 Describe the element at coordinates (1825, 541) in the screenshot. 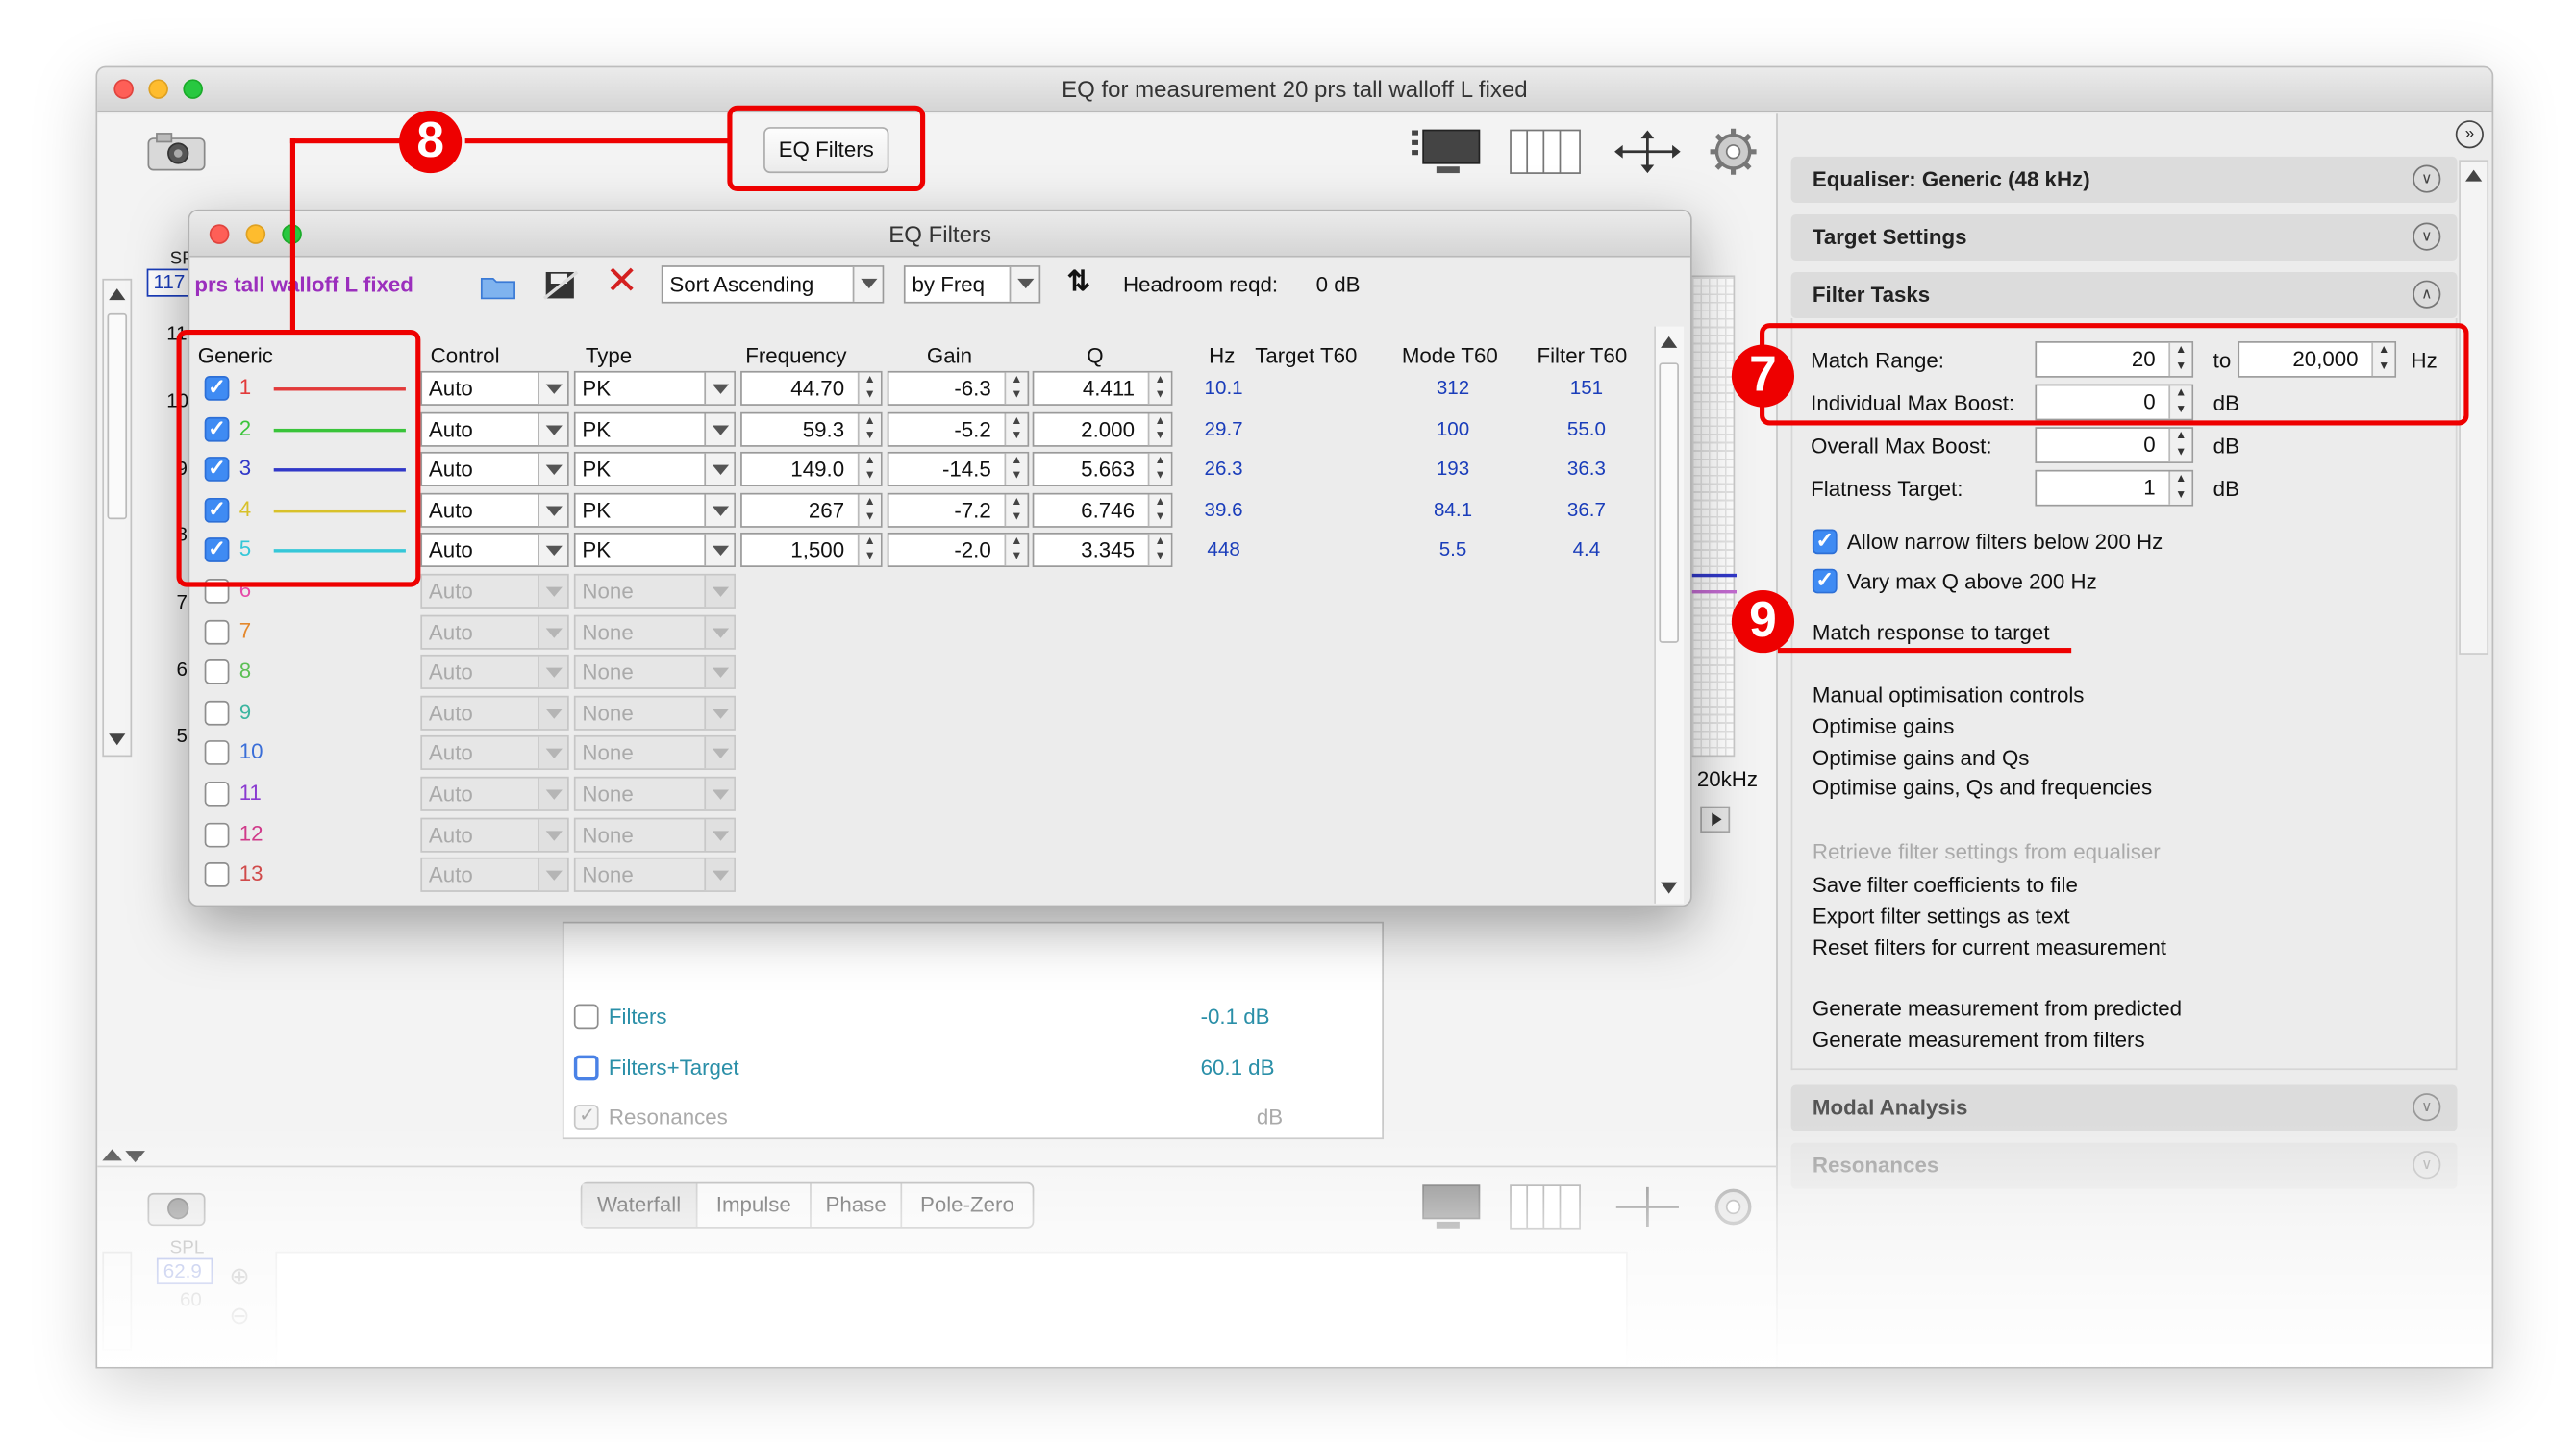

I see `allow-narrow-filters-checkbox` at that location.